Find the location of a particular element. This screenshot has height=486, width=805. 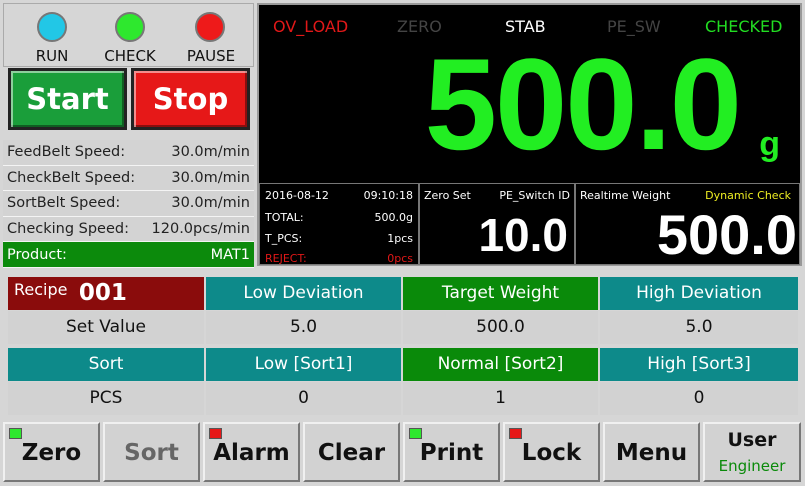

status-lamps: RUN CHECK PAUSE is located at coordinates (128, 35).